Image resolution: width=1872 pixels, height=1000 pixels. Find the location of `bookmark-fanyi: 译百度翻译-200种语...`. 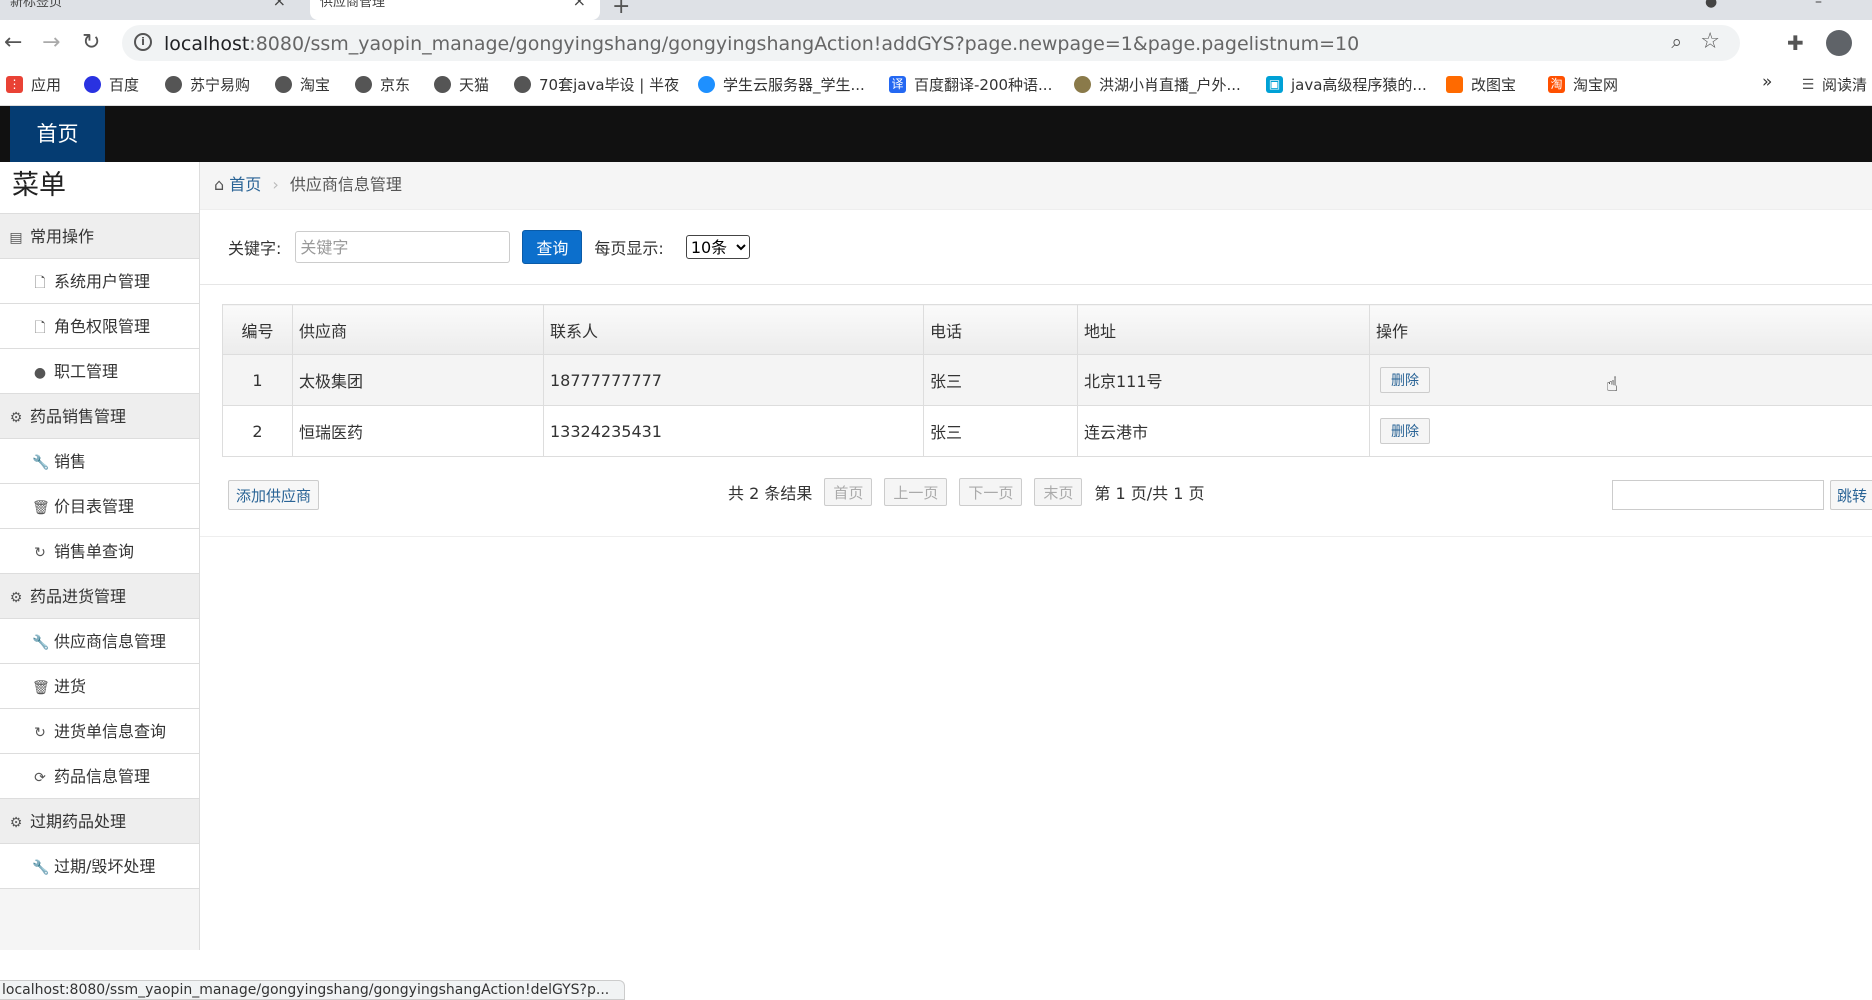

bookmark-fanyi: 译百度翻译-200种语... is located at coordinates (970, 84).